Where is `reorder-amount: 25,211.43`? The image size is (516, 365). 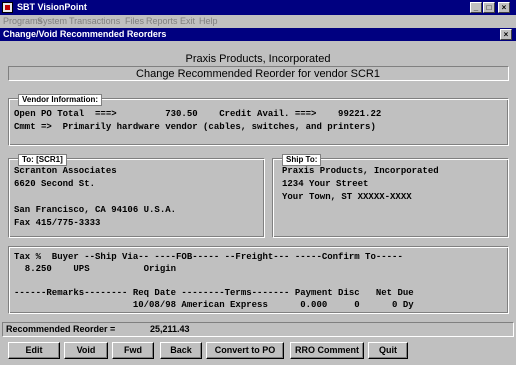
reorder-amount: 25,211.43 is located at coordinates (170, 329).